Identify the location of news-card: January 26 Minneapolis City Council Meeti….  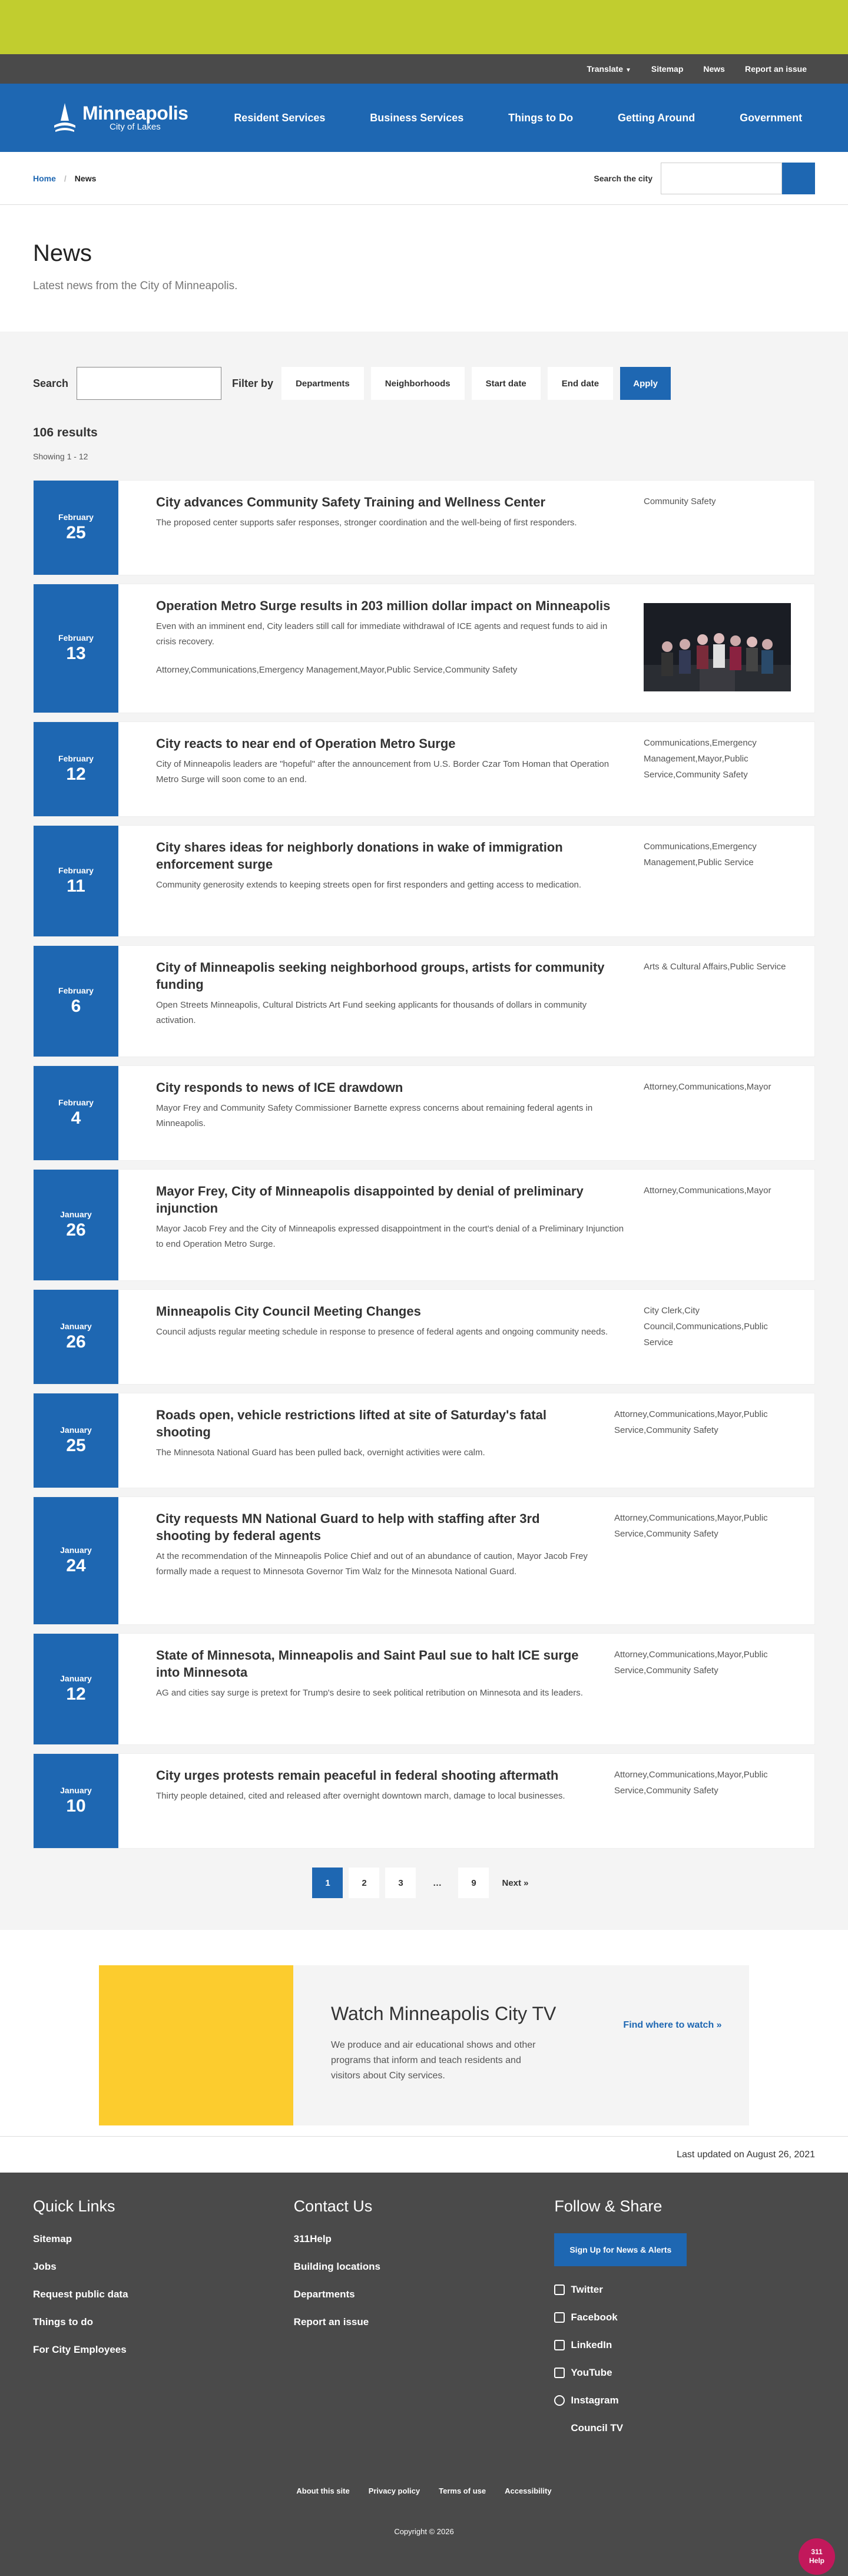
(424, 1337).